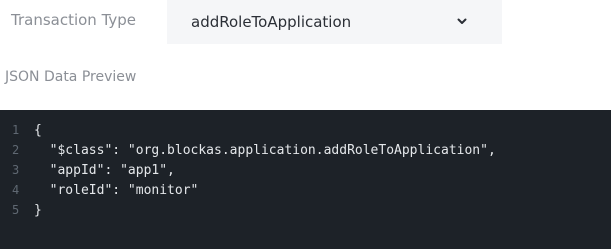  Describe the element at coordinates (104, 170) in the screenshot. I see `code-line-text: "appId": "app1",` at that location.